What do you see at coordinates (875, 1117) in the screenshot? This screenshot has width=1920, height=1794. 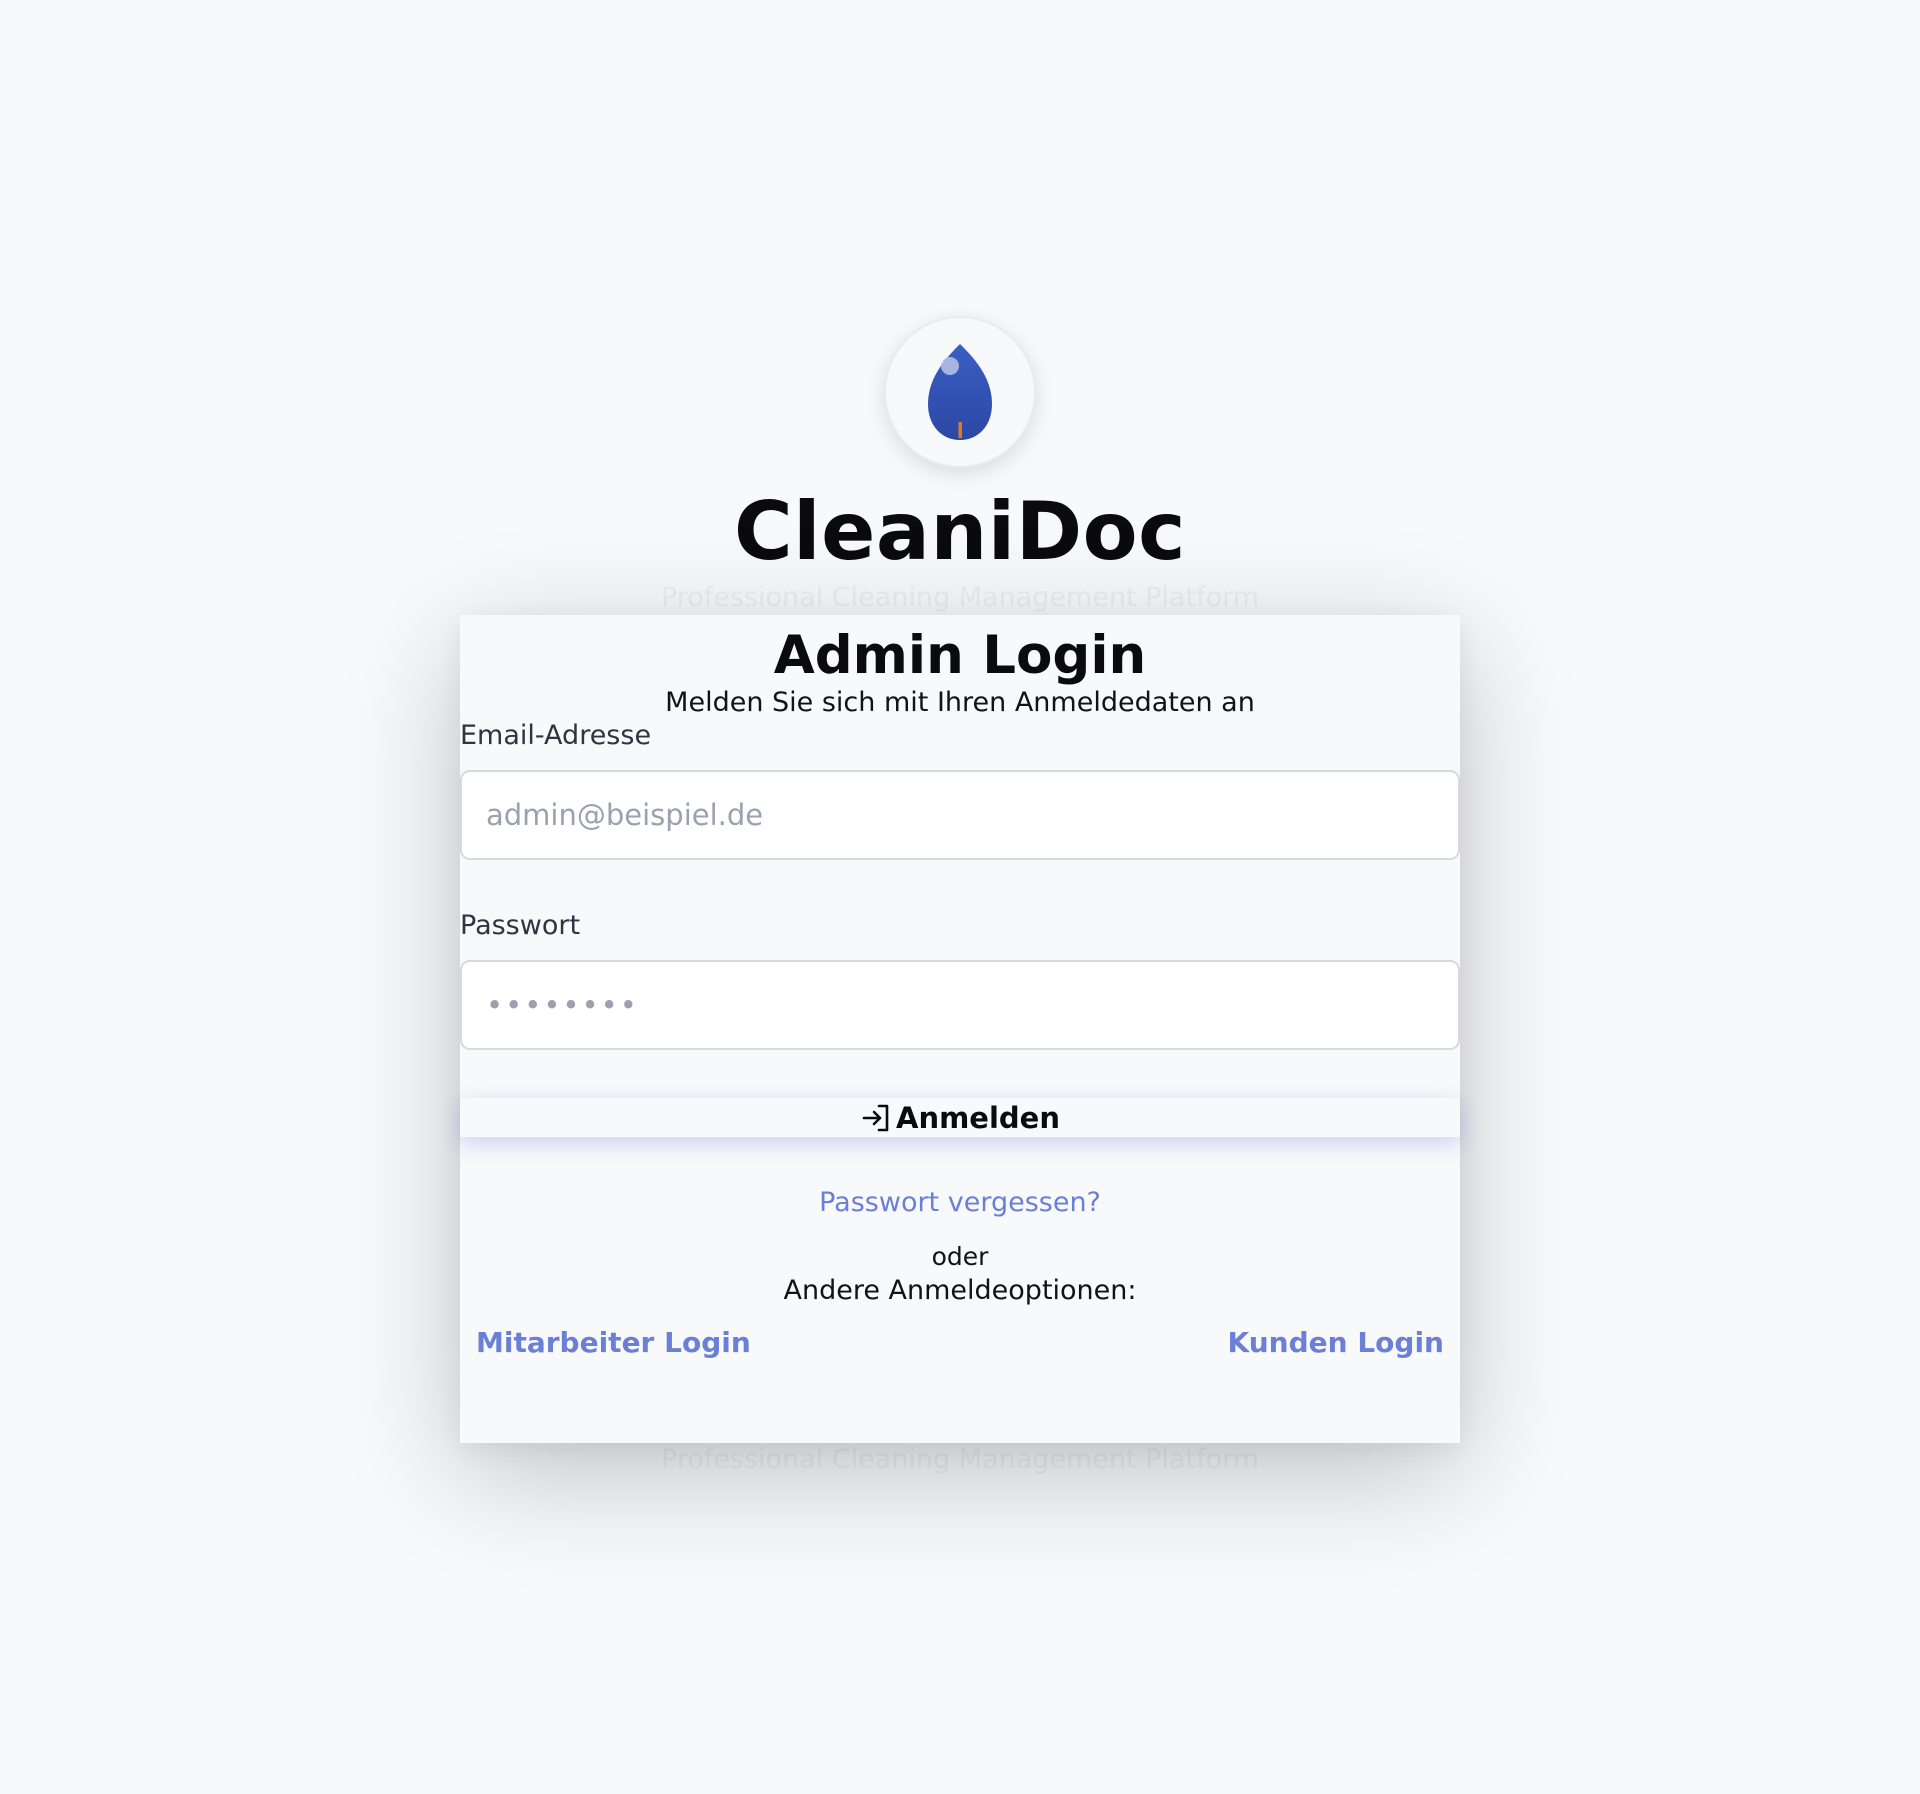 I see `login-arrow-icon` at bounding box center [875, 1117].